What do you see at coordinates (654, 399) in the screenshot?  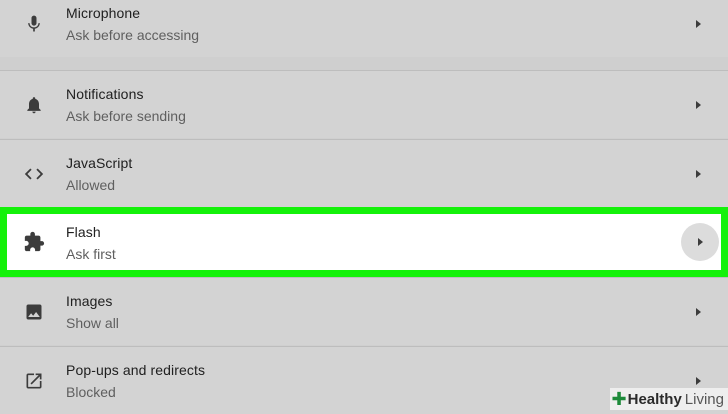 I see `watermark-text-bold: Healthy` at bounding box center [654, 399].